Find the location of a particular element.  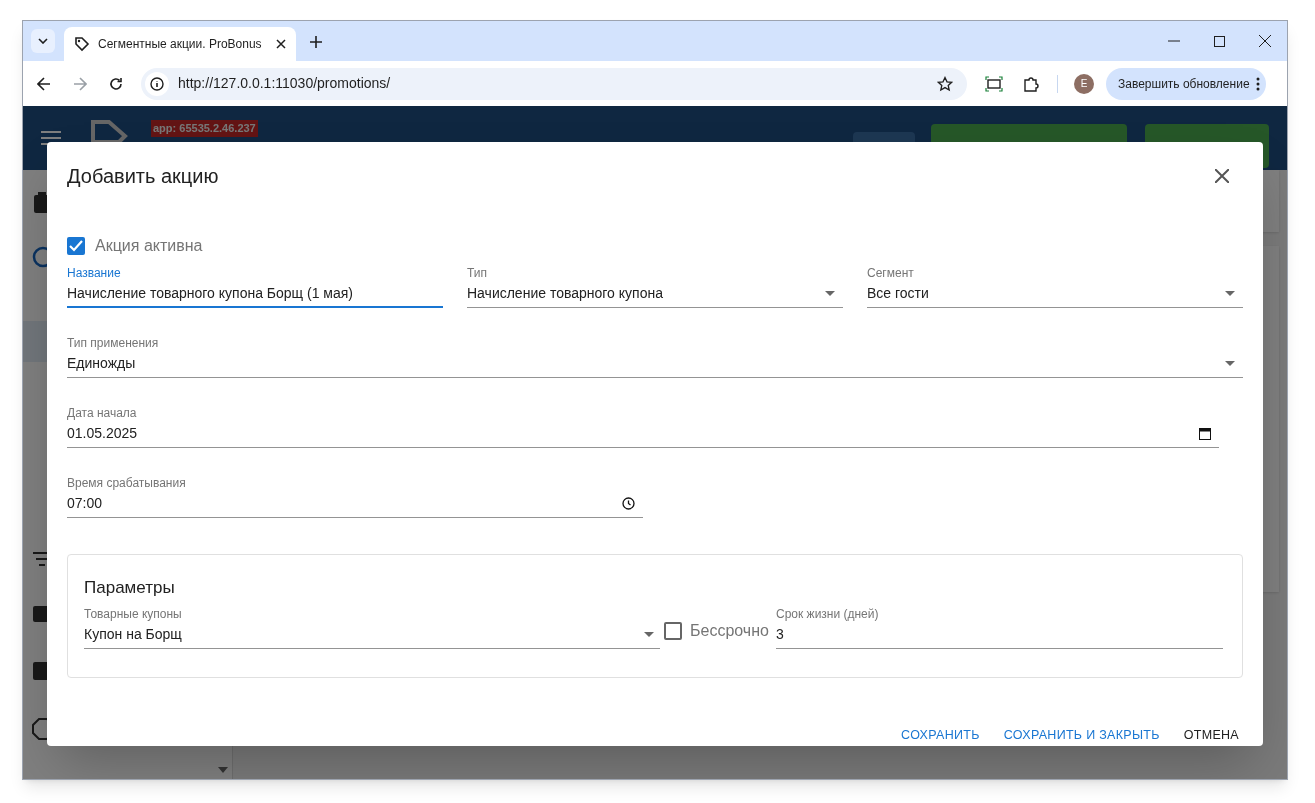

input-field: 07:00 is located at coordinates (355, 505).